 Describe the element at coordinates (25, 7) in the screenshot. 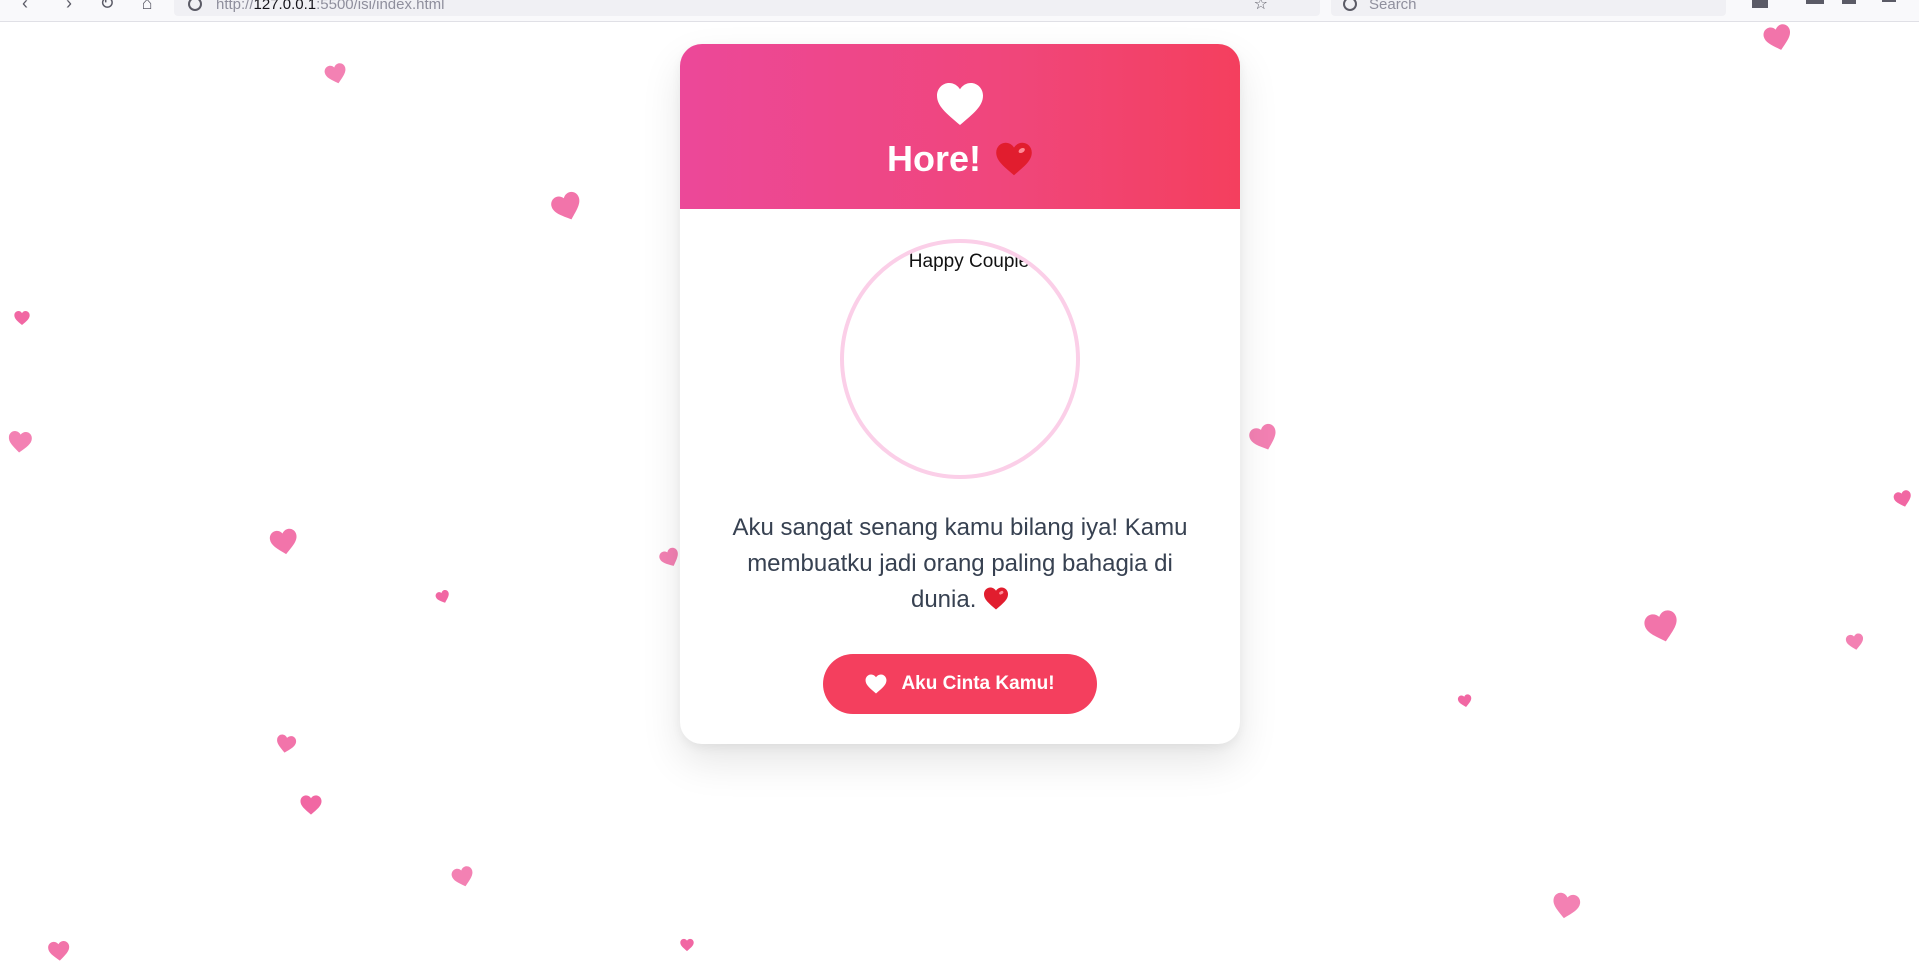

I see `back-icon: ‹` at that location.